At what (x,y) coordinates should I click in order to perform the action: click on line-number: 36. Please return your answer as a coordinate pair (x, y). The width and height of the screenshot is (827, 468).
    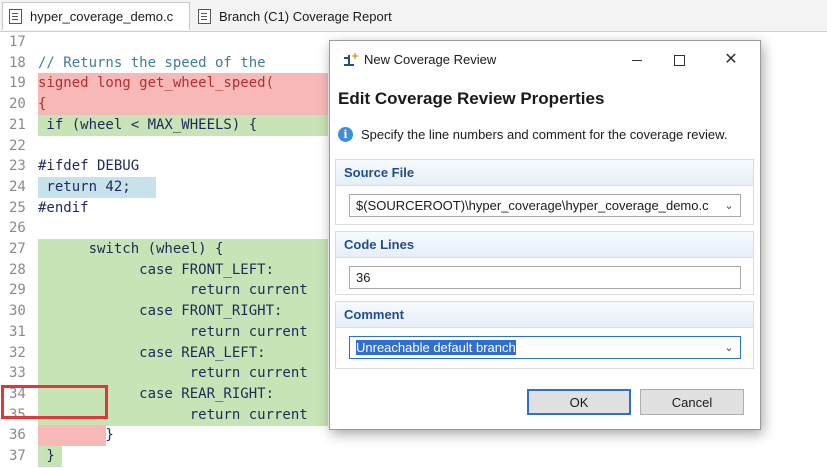
    Looking at the image, I should click on (17, 435).